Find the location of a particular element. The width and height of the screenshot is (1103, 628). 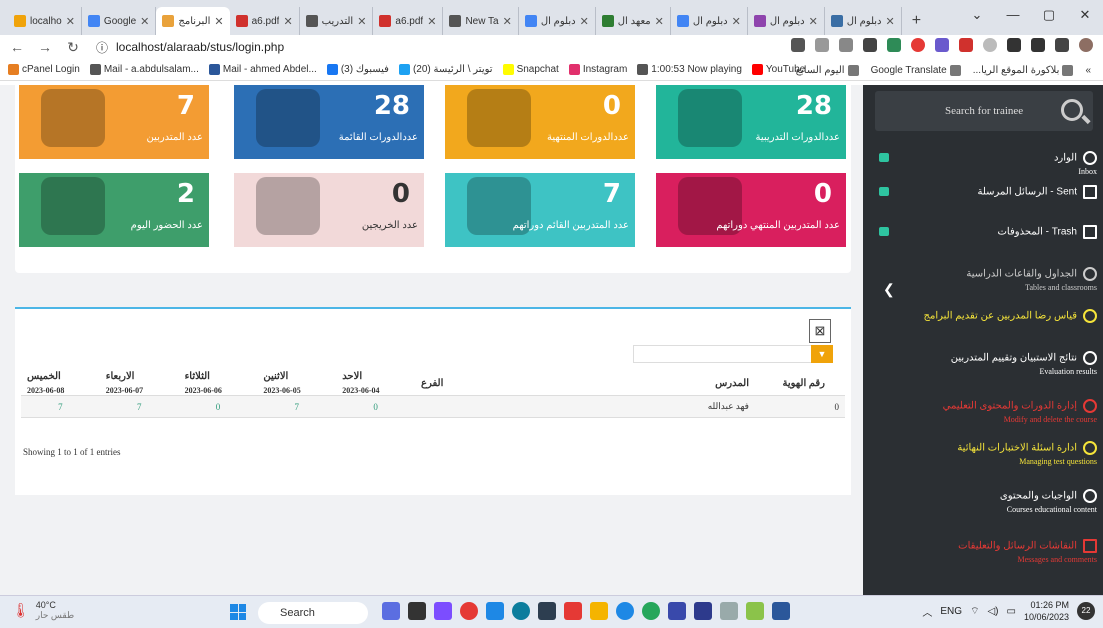

sidebar-item: Trash - المحذوفات is located at coordinates (987, 232).